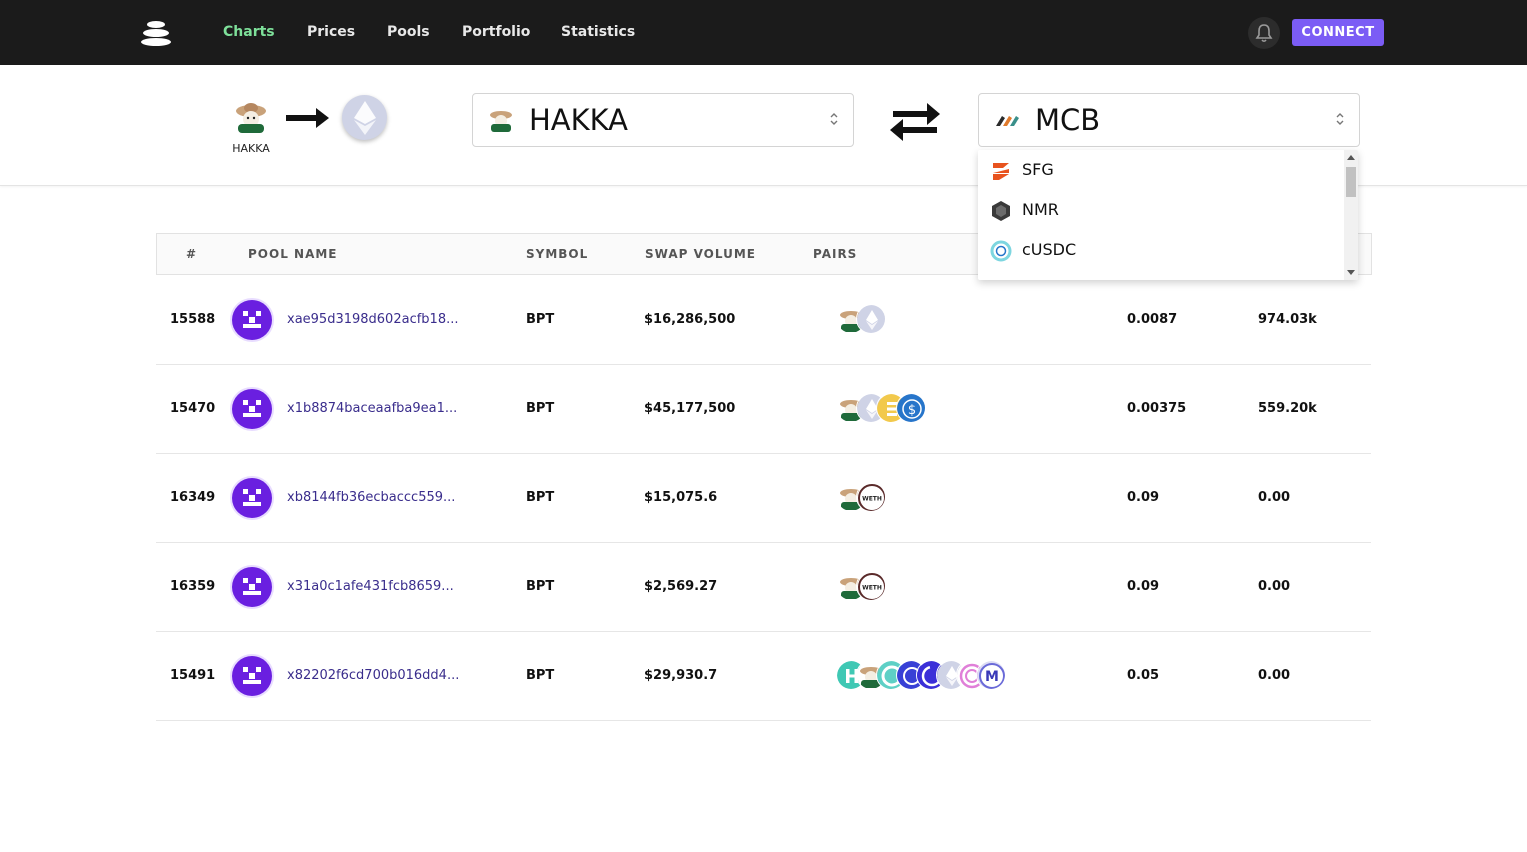 This screenshot has width=1527, height=852. What do you see at coordinates (1001, 211) in the screenshot?
I see `nmr-token-icon` at bounding box center [1001, 211].